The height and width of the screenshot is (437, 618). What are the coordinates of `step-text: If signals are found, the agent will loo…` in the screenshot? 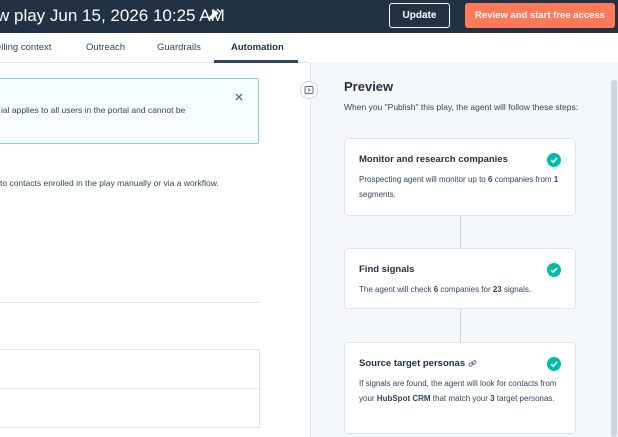 It's located at (458, 391).